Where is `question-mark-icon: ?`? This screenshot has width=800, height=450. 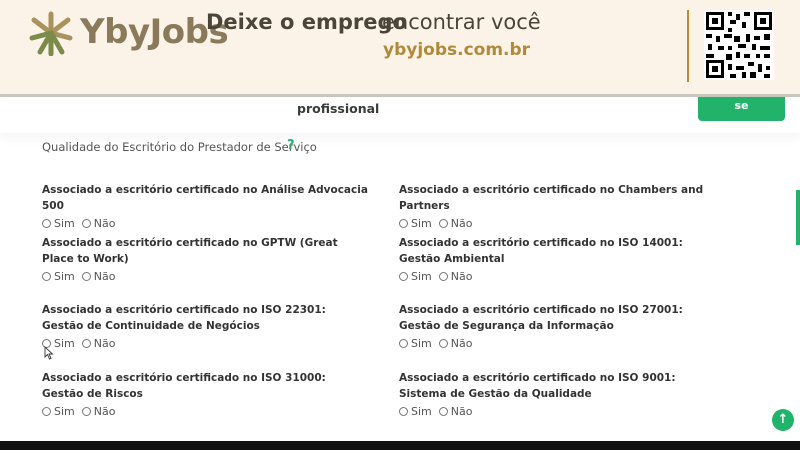 question-mark-icon: ? is located at coordinates (291, 145).